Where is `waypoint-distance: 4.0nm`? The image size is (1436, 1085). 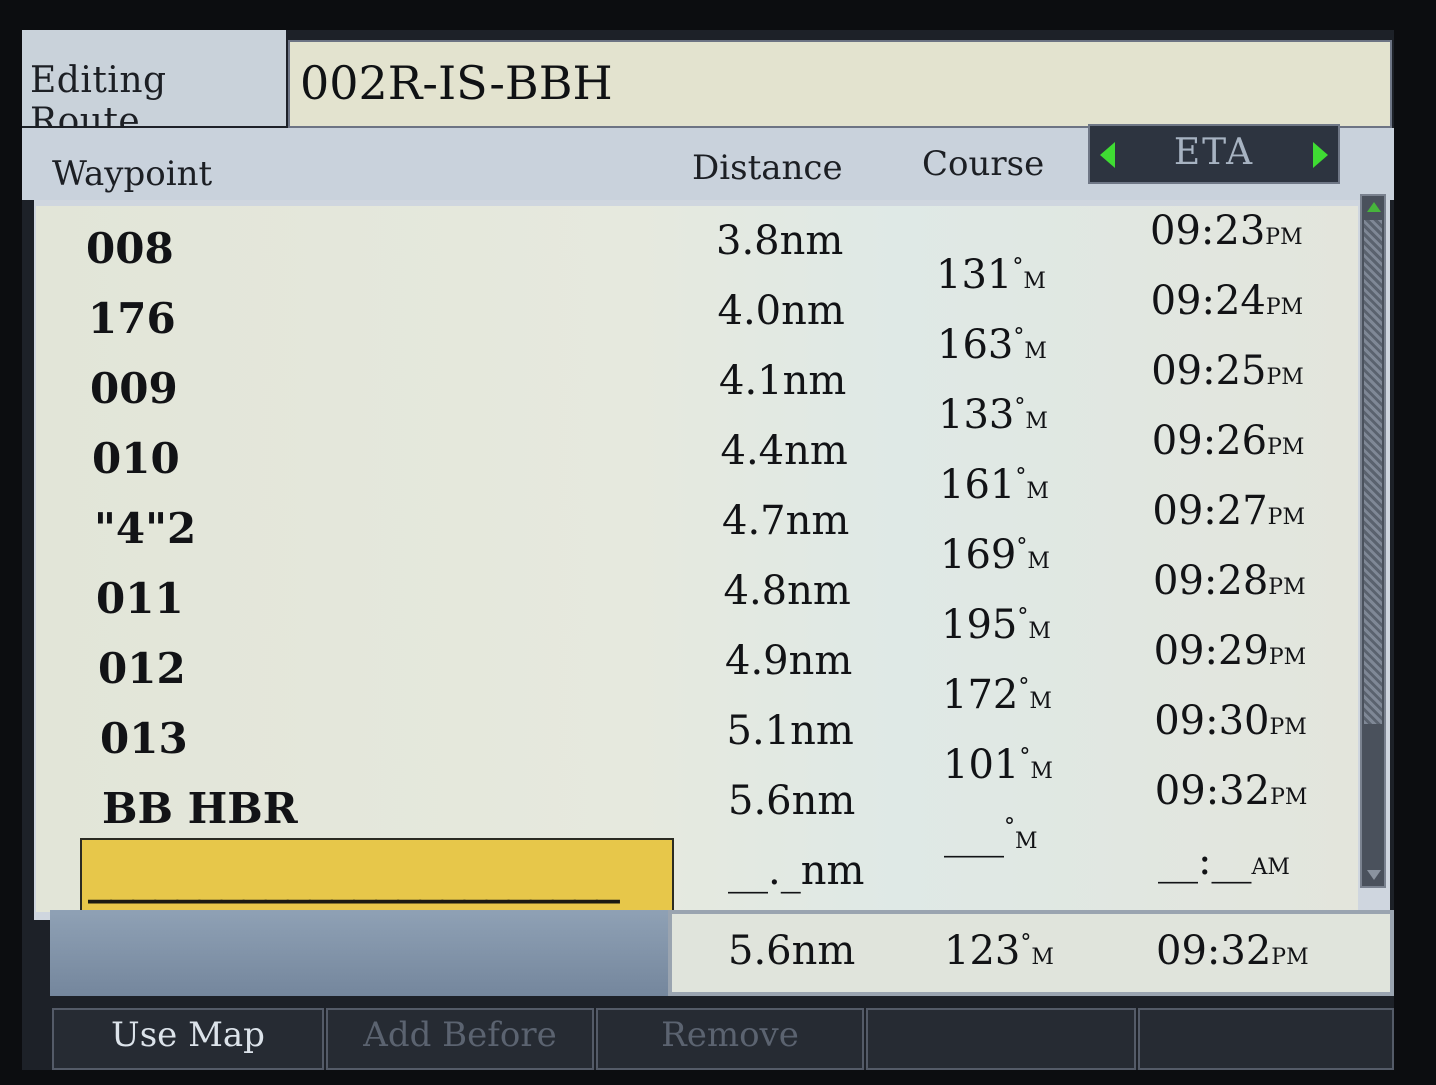 waypoint-distance: 4.0nm is located at coordinates (781, 311).